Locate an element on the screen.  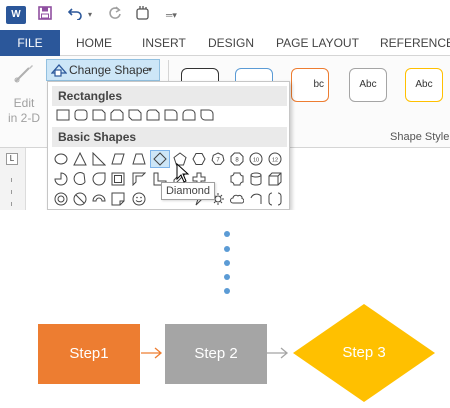
folded-corner-icon is located at coordinates (118, 199).